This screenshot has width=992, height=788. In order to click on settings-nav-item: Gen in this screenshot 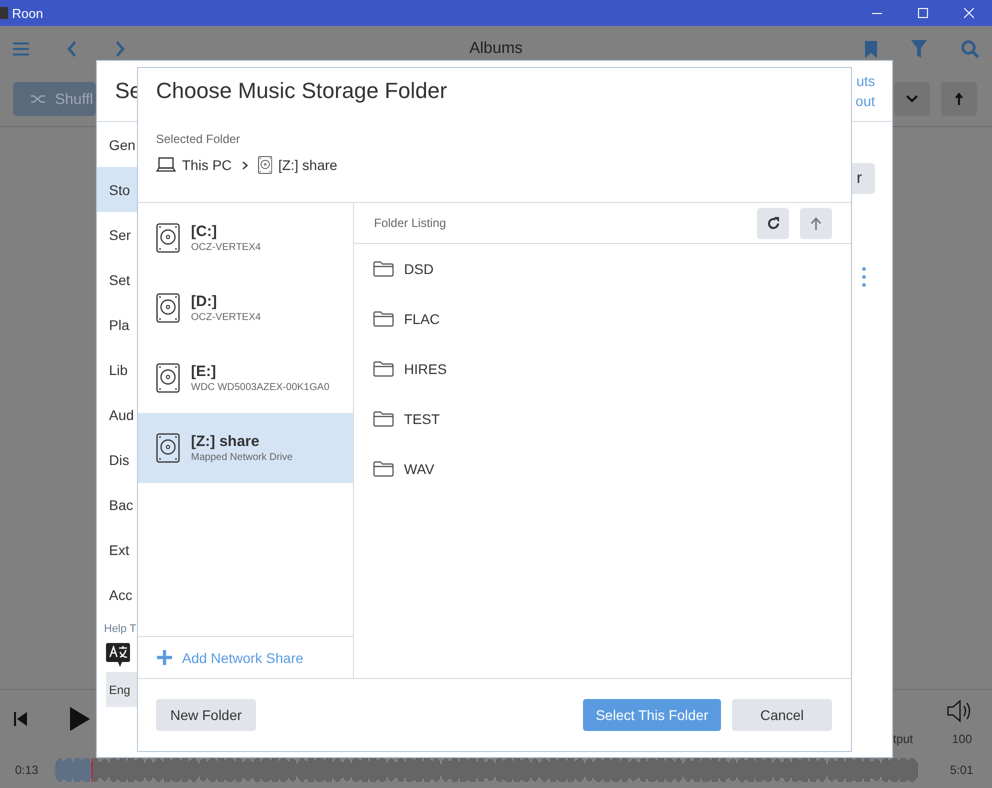, I will do `click(117, 144)`.